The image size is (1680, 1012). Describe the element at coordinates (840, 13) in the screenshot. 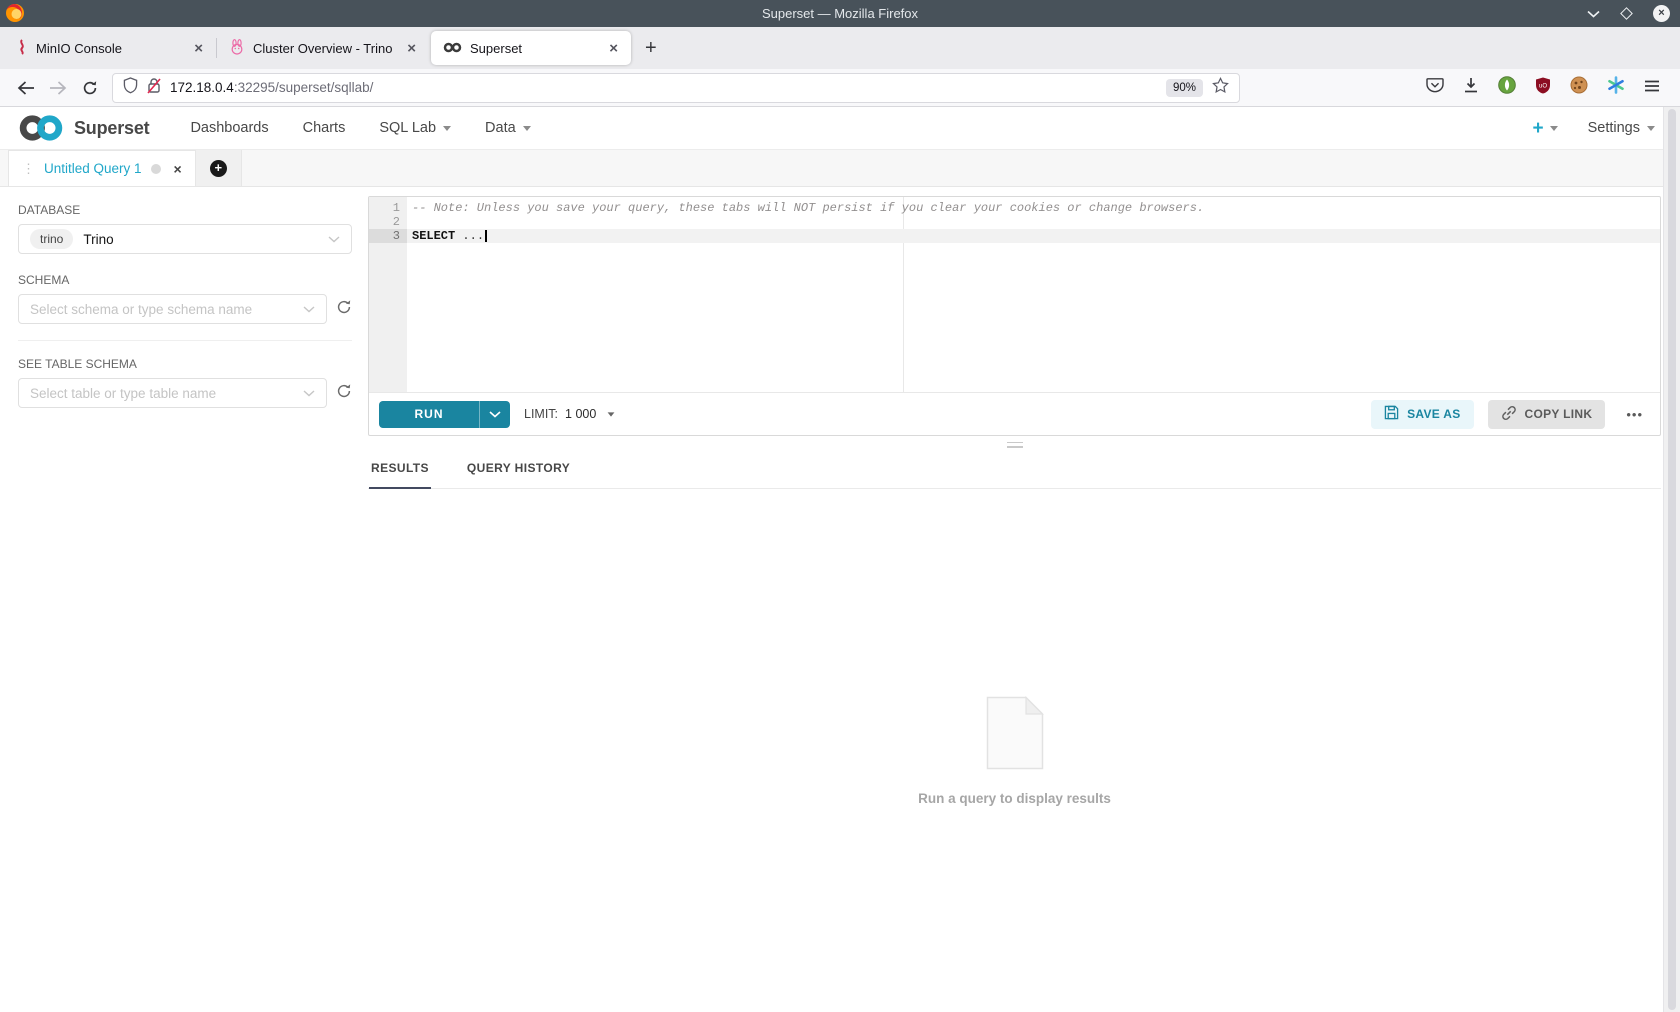

I see `window-title: Superset — Mozilla Firefox` at that location.